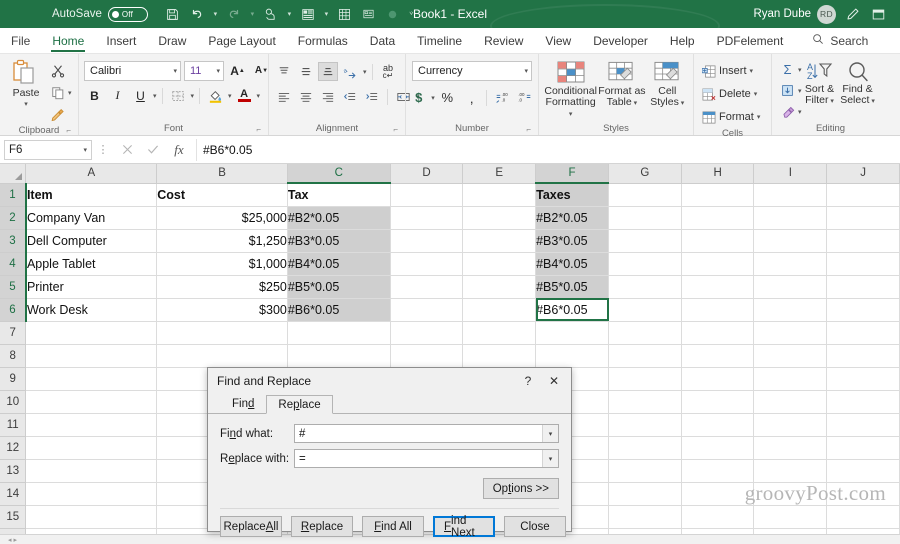  What do you see at coordinates (241, 40) in the screenshot?
I see `tab-page-layout: Page Layout` at bounding box center [241, 40].